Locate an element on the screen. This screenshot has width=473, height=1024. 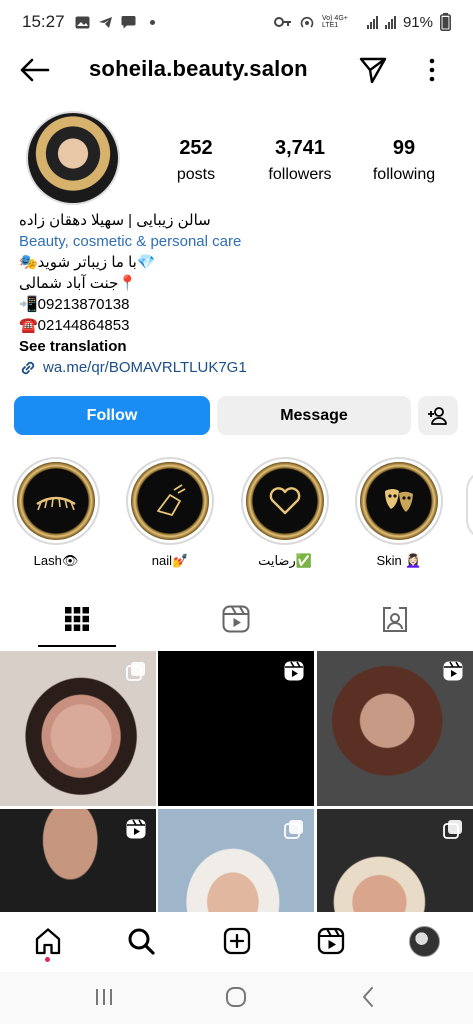
profile-tabs is located at coordinates (236, 624).